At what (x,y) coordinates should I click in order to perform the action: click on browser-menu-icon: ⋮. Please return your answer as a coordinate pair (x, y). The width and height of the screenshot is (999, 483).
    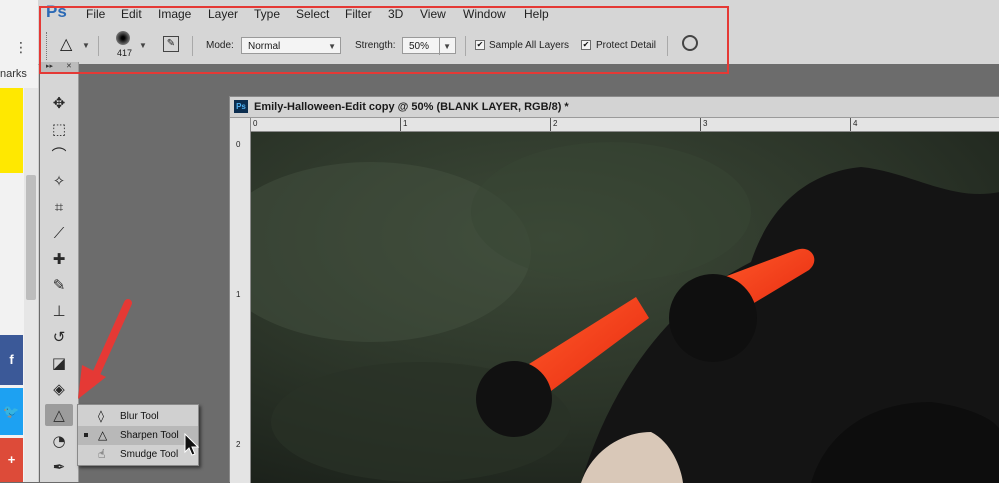
    Looking at the image, I should click on (21, 48).